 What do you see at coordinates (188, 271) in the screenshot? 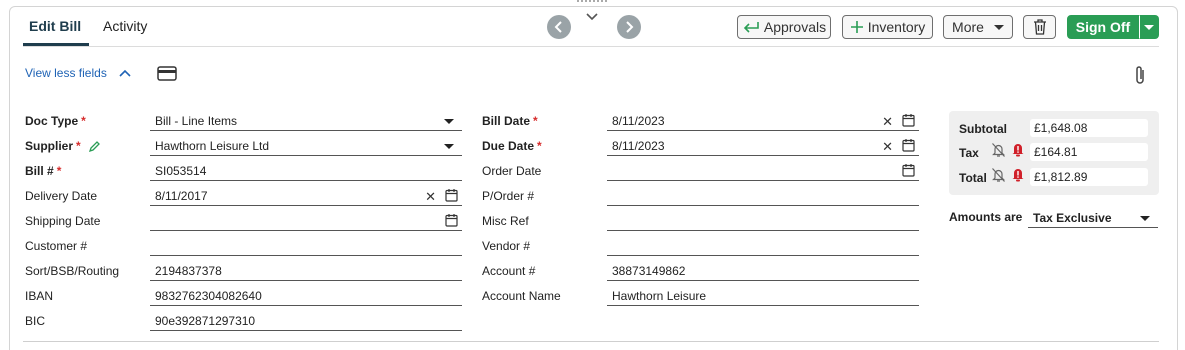
I see `sort-bsb-routing-value: 2194837378` at bounding box center [188, 271].